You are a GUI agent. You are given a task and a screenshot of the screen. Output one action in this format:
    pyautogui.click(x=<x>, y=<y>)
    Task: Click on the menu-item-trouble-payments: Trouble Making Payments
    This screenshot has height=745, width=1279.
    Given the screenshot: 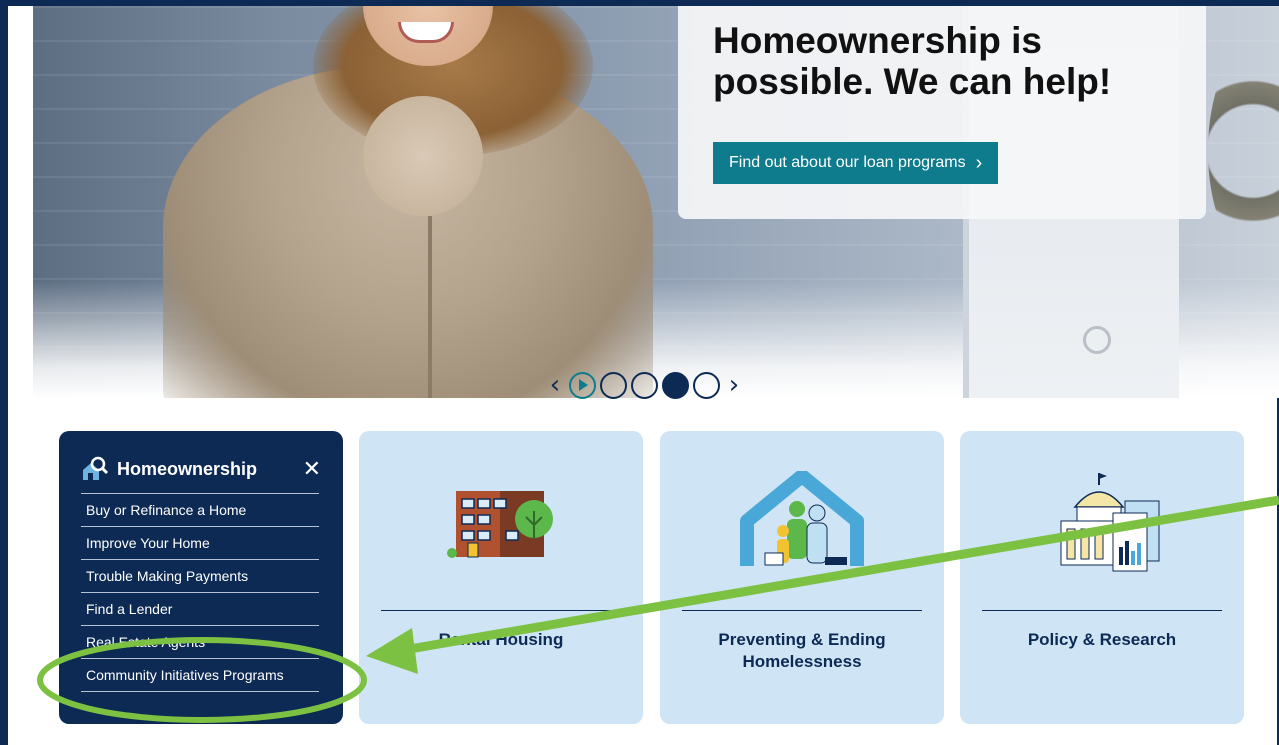 What is the action you would take?
    pyautogui.click(x=200, y=576)
    